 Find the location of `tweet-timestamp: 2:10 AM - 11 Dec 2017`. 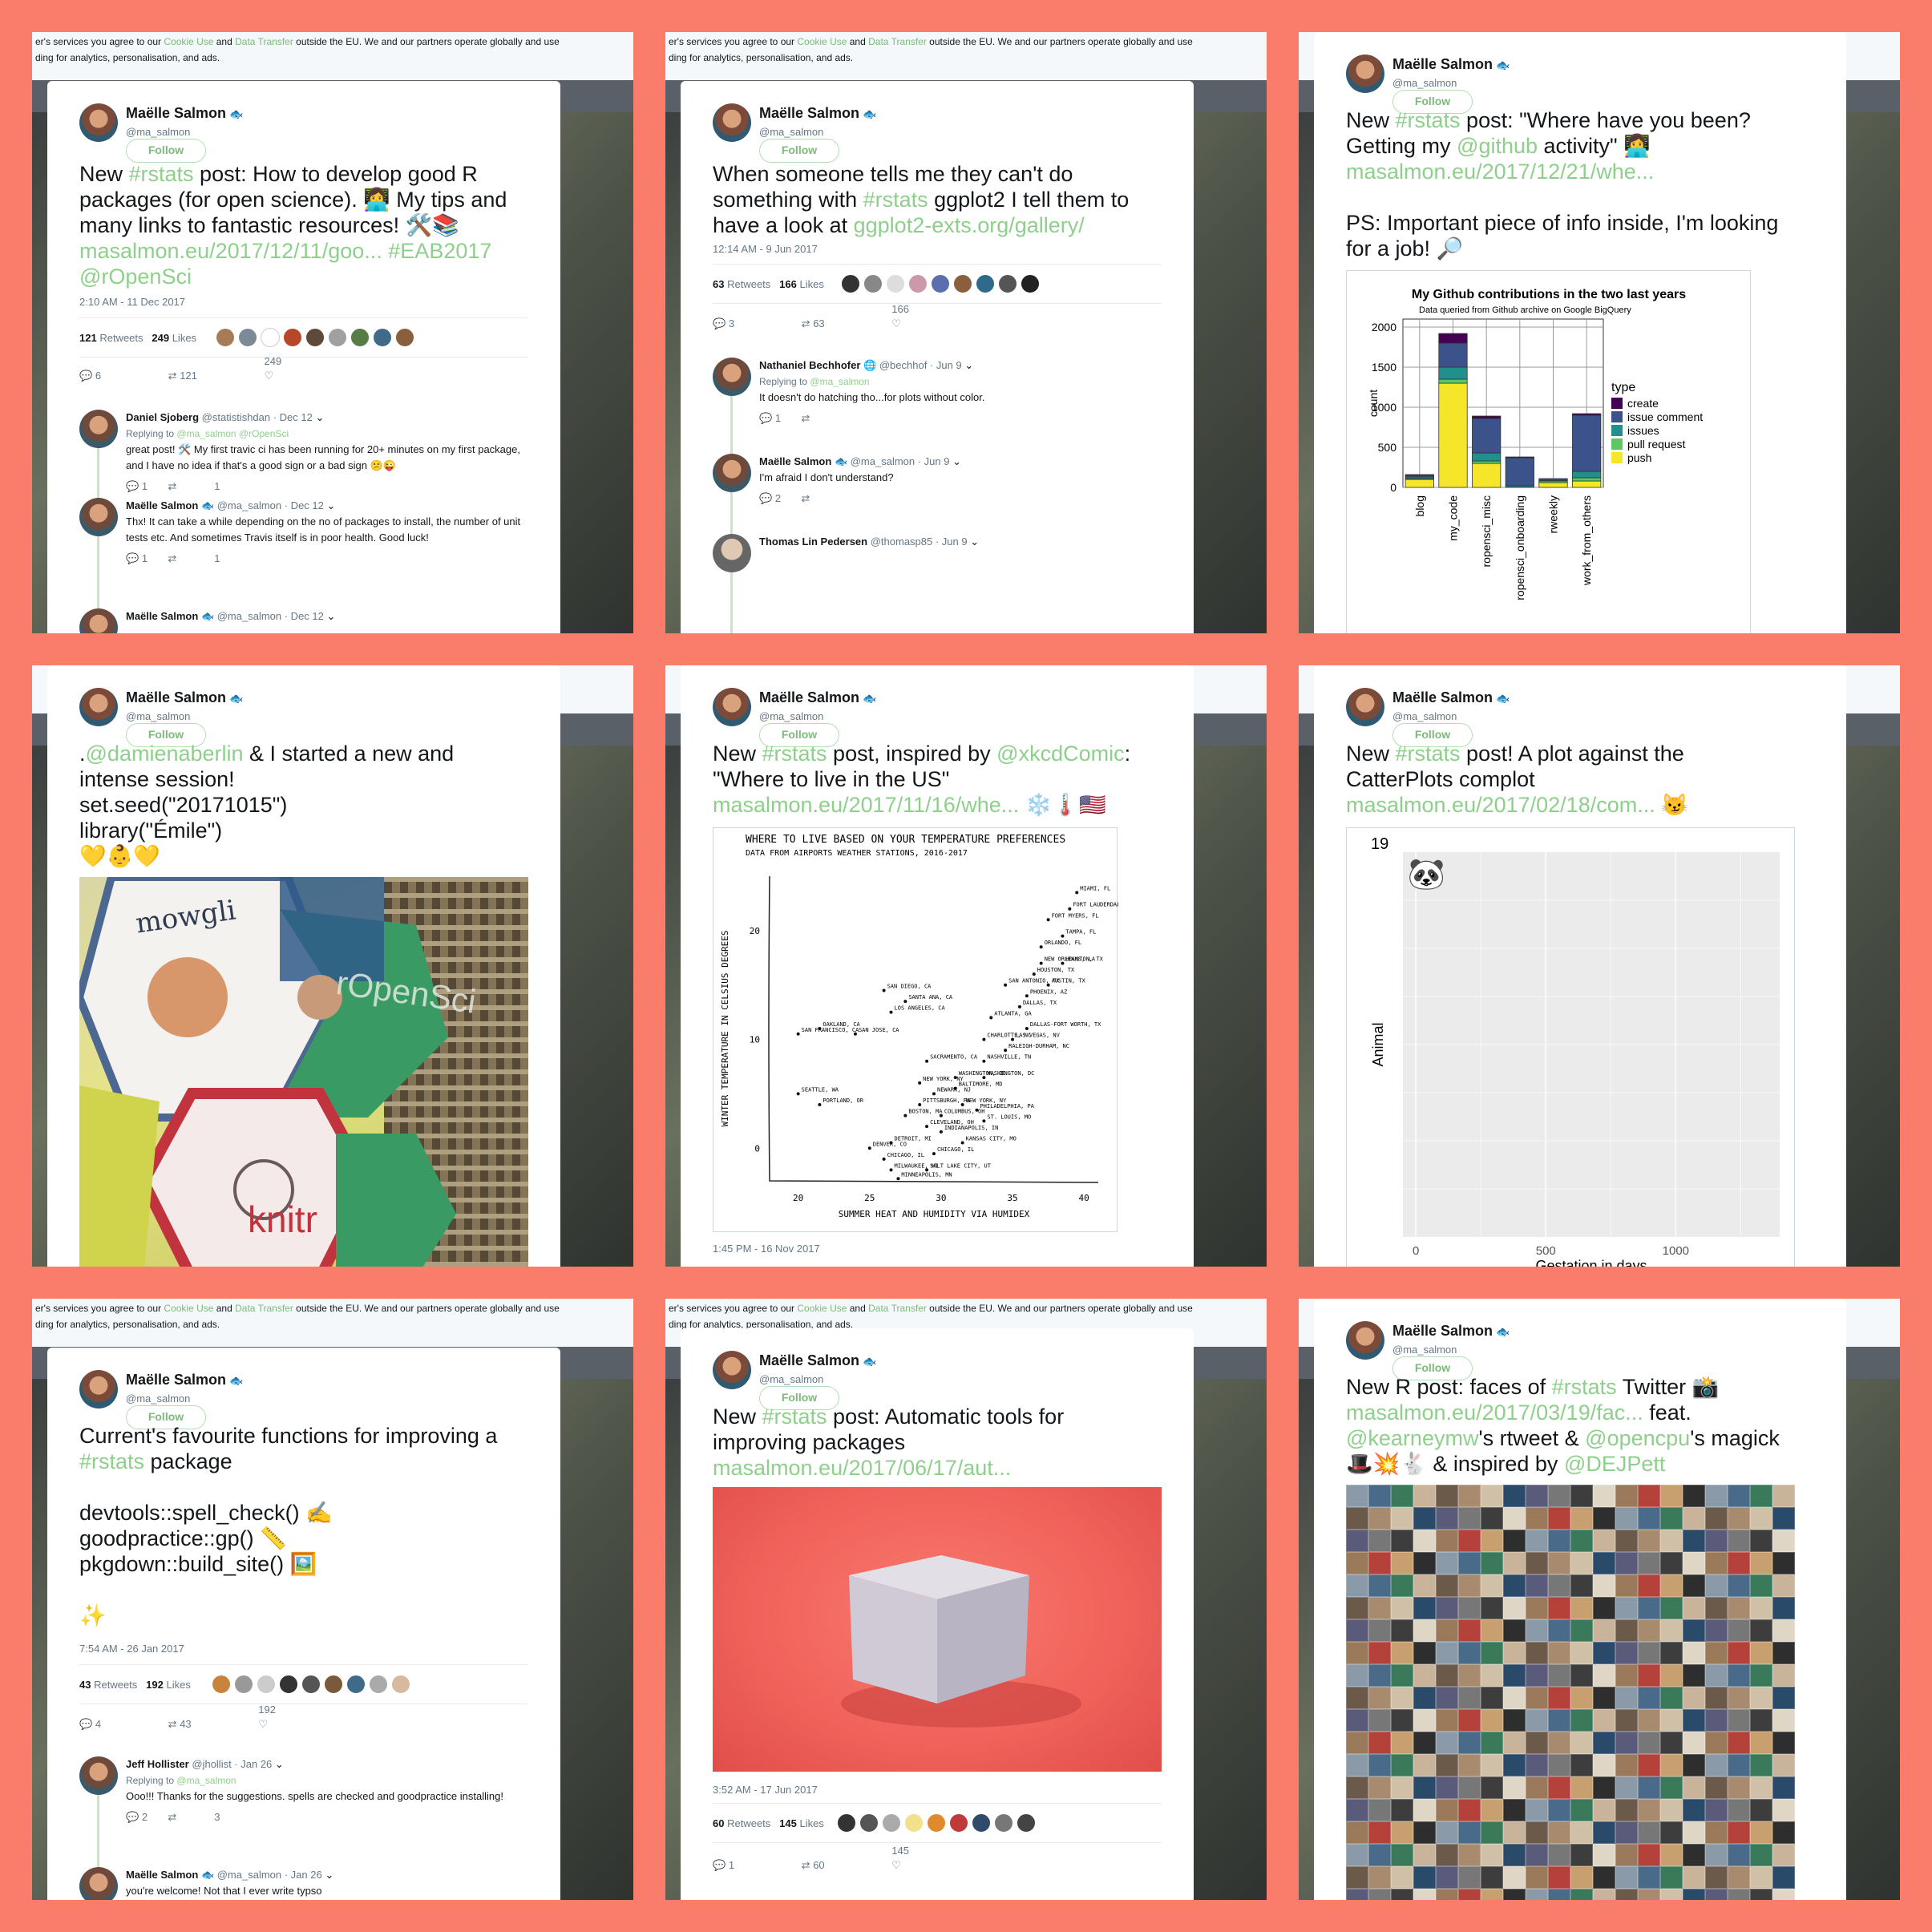

tweet-timestamp: 2:10 AM - 11 Dec 2017 is located at coordinates (132, 302).